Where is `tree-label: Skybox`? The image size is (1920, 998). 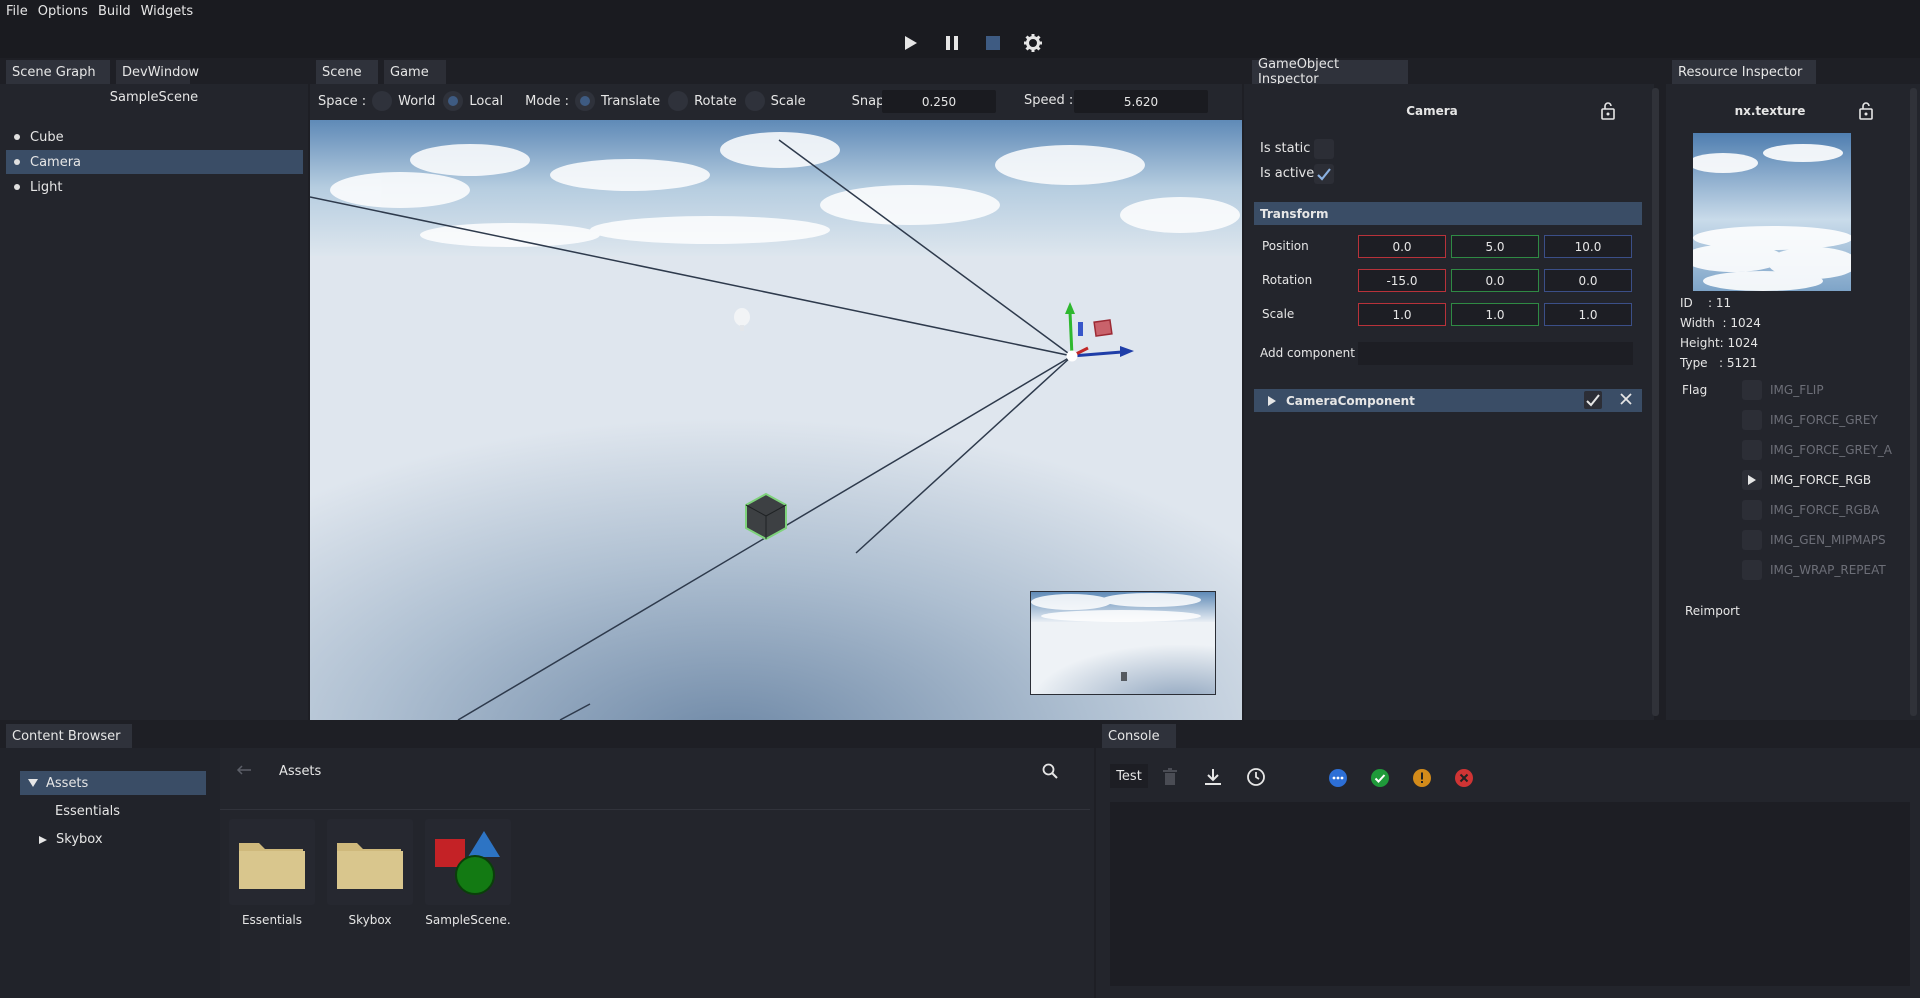 tree-label: Skybox is located at coordinates (79, 839).